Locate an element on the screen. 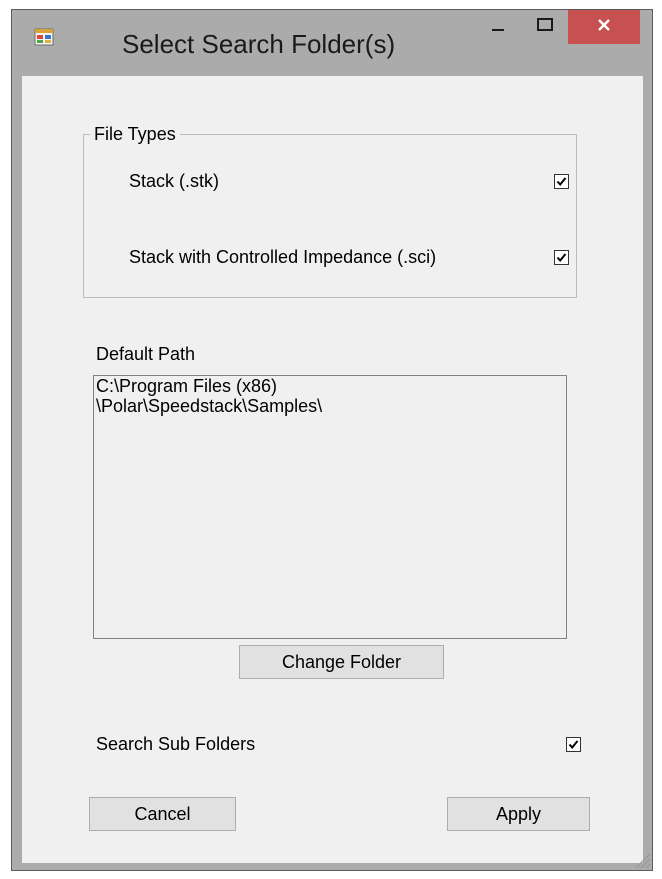 Image resolution: width=662 pixels, height=879 pixels. maximize-button is located at coordinates (545, 27).